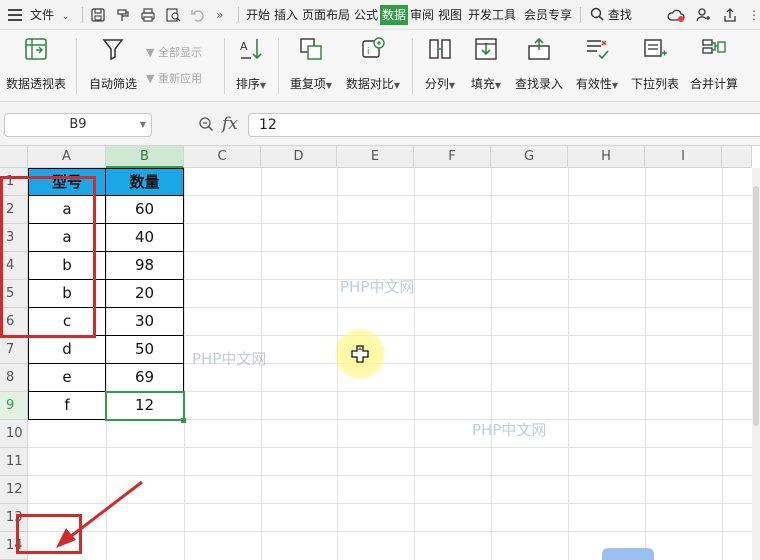 The width and height of the screenshot is (760, 560). Describe the element at coordinates (619, 15) in the screenshot. I see `search-label: 查找` at that location.